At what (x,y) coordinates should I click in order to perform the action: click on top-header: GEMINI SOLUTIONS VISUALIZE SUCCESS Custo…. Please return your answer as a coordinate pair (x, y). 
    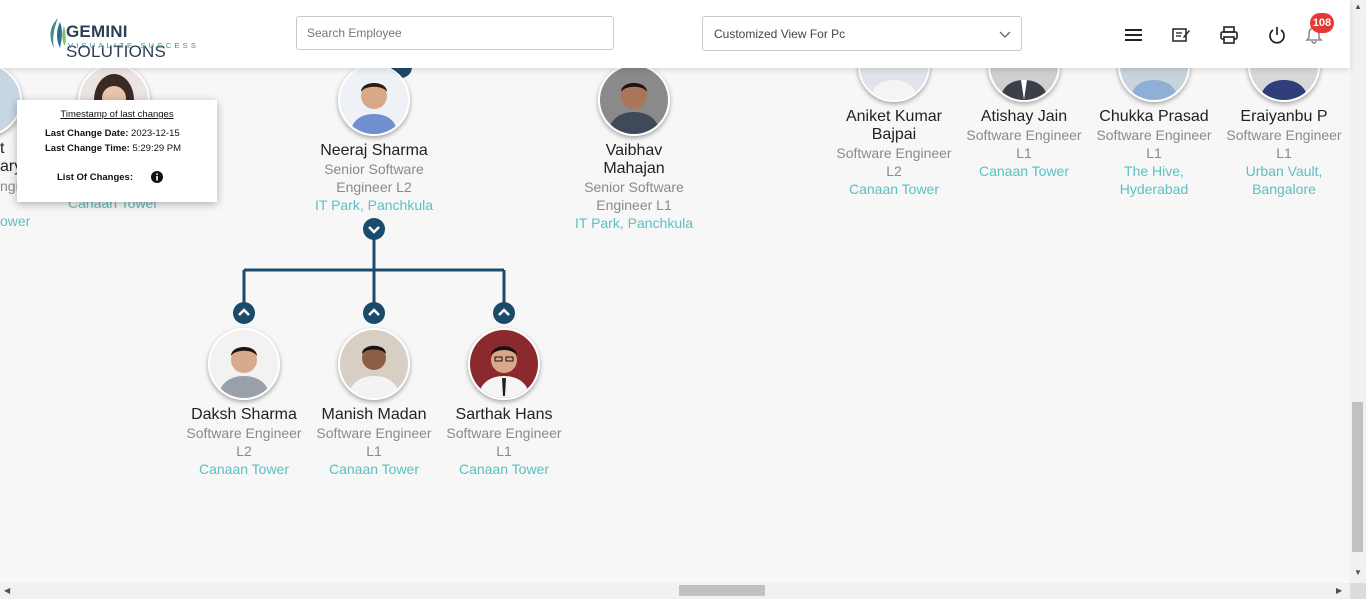
    Looking at the image, I should click on (675, 34).